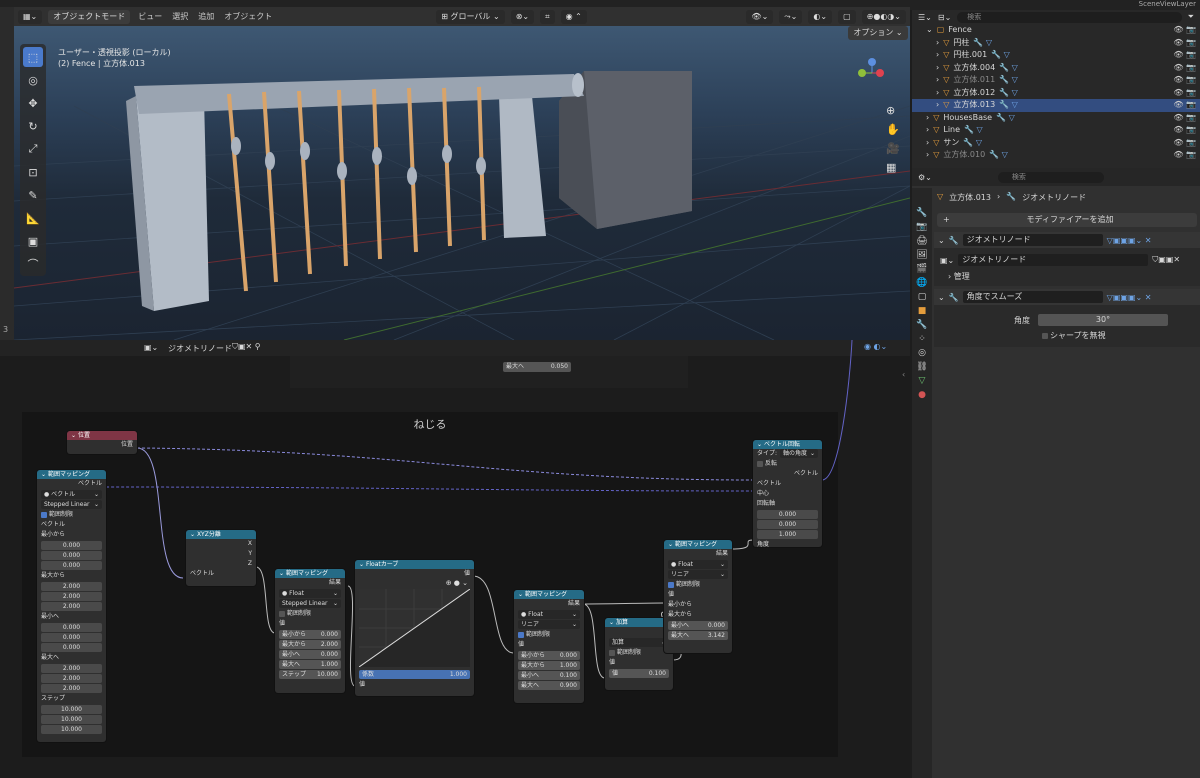  What do you see at coordinates (1056, 68) in the screenshot?
I see `outliner-row: › ▽ 立方体.004 🔧 ▽ 👁 📷` at bounding box center [1056, 68].